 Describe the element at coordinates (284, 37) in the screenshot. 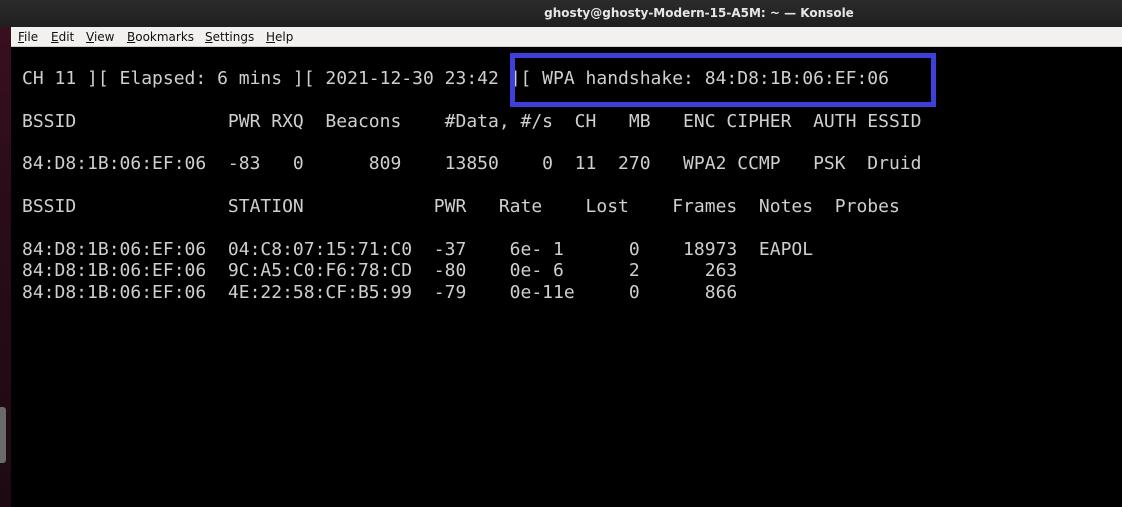

I see `menu-help-label: elp` at that location.